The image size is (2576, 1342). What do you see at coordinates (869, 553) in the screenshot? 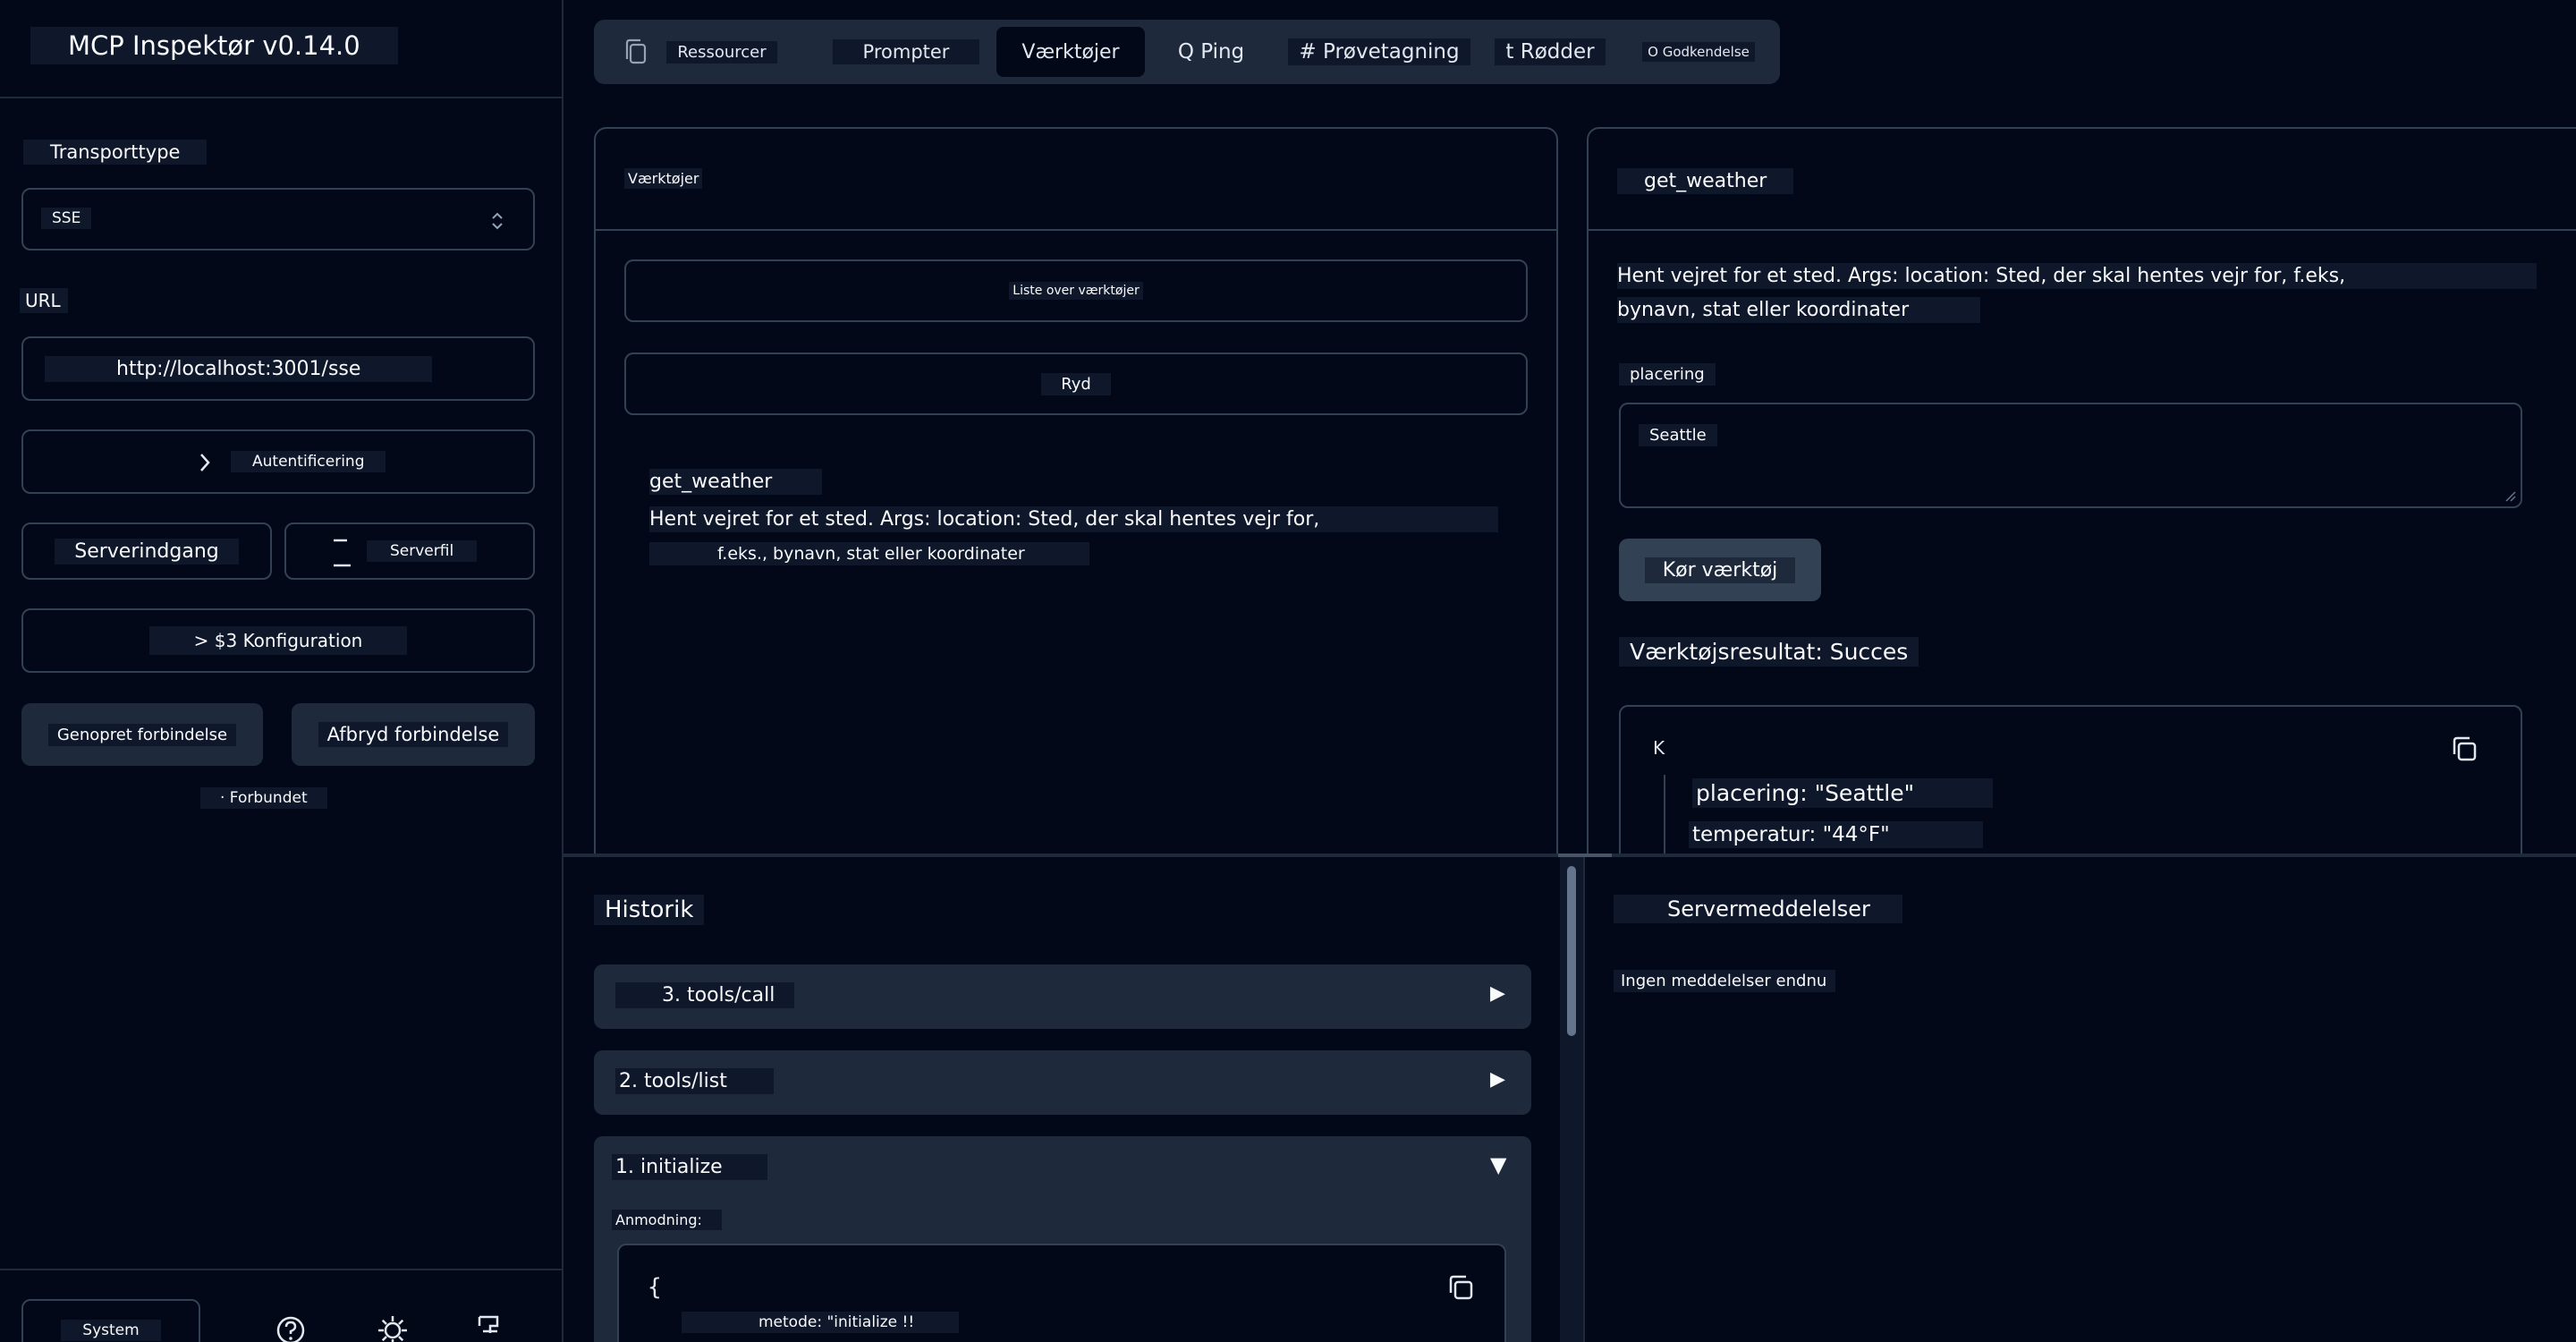
I see `tool-item-description-cont: f.eks., bynavn, stat eller koordinater` at bounding box center [869, 553].